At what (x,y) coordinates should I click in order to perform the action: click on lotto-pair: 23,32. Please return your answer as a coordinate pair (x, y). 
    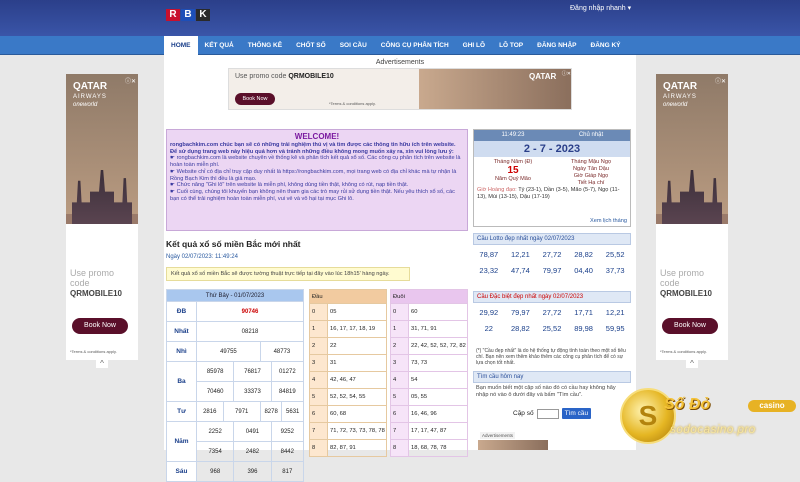
    Looking at the image, I should click on (489, 271).